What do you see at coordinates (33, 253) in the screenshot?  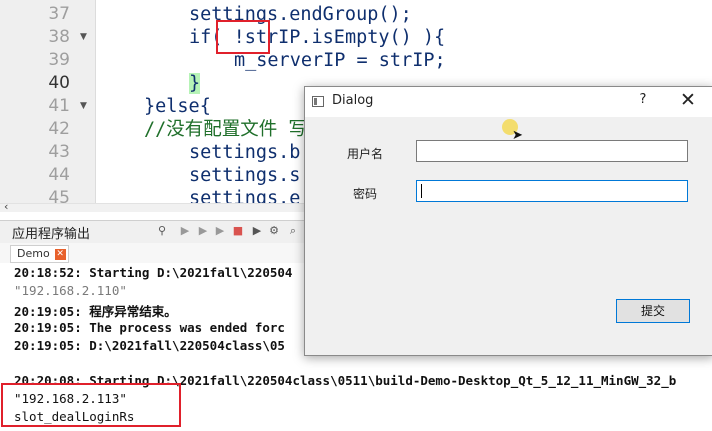 I see `tab-label: Demo` at bounding box center [33, 253].